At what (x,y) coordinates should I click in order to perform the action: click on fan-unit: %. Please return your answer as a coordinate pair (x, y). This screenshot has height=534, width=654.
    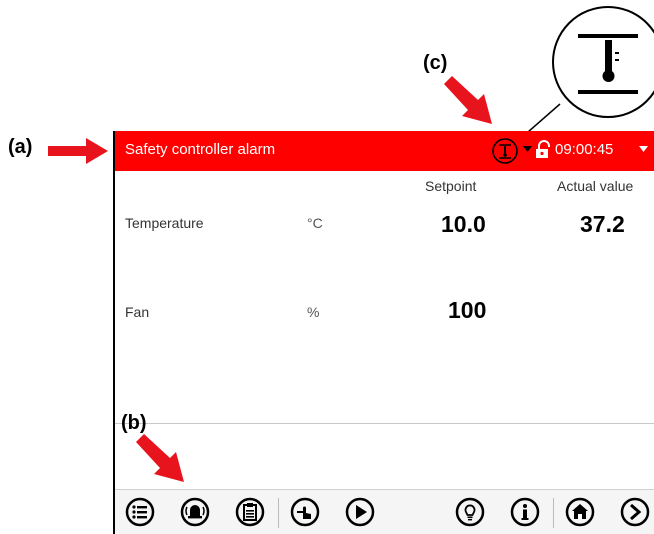
    Looking at the image, I should click on (313, 312).